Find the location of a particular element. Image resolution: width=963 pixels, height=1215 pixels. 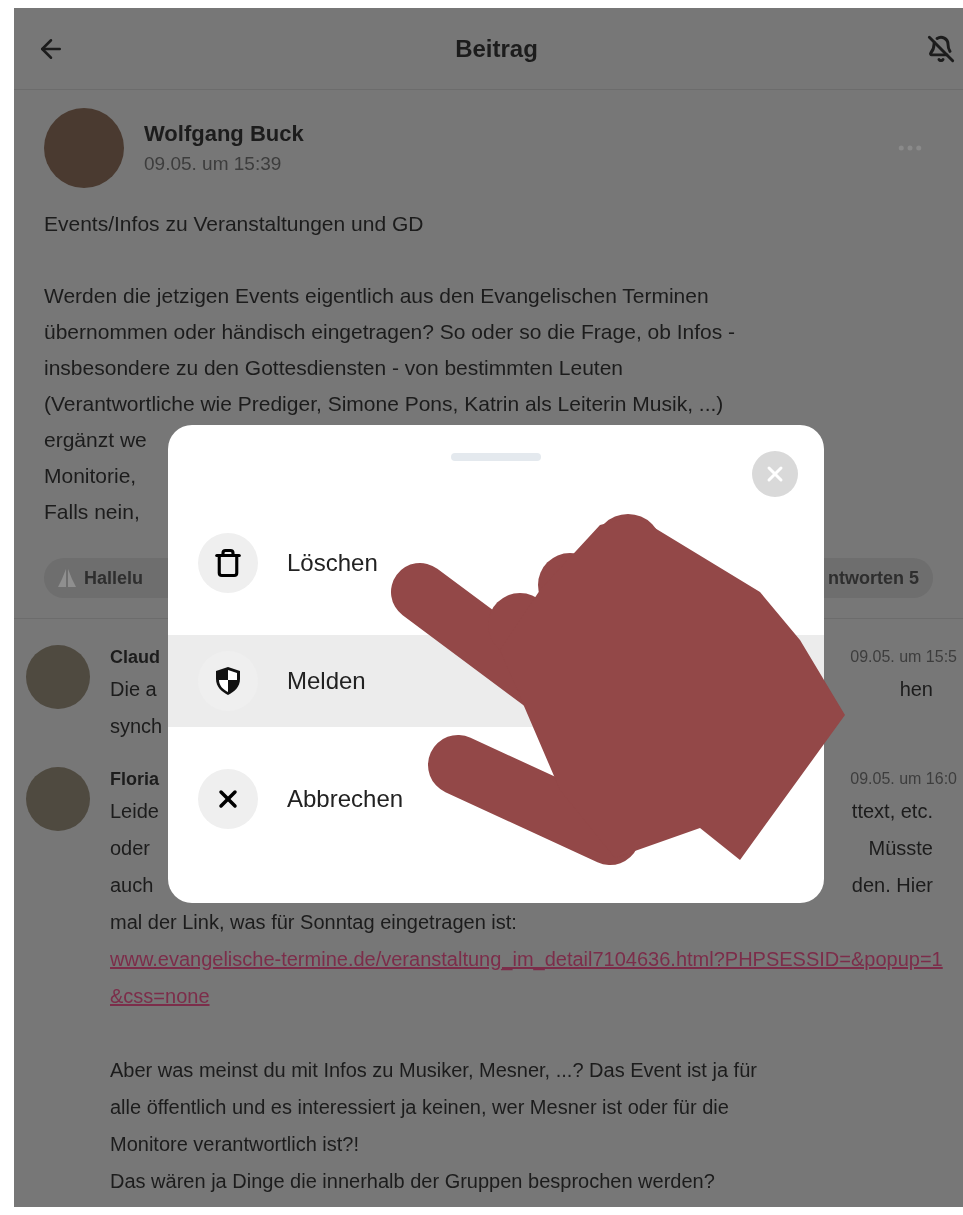

body-text: Müsste is located at coordinates (901, 848).